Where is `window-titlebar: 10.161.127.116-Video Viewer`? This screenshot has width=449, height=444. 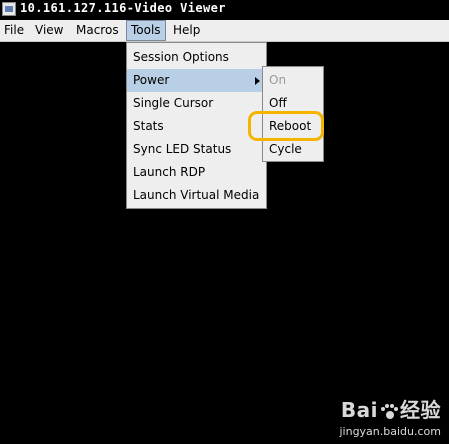 window-titlebar: 10.161.127.116-Video Viewer is located at coordinates (224, 10).